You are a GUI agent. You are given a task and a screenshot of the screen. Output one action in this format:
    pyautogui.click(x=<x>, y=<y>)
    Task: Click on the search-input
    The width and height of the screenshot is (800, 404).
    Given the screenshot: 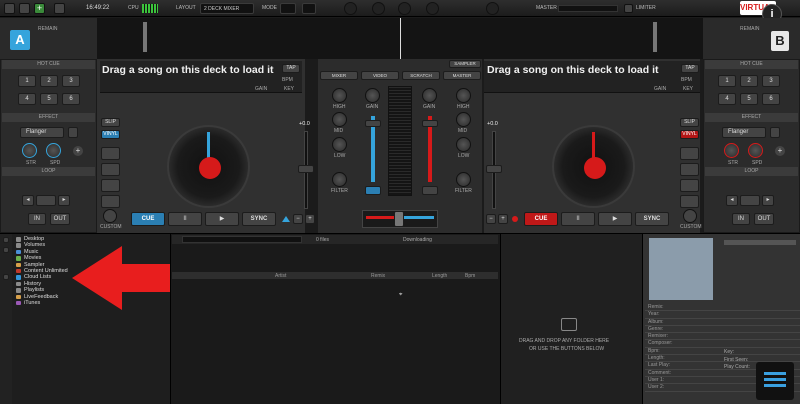 What is the action you would take?
    pyautogui.click(x=242, y=239)
    